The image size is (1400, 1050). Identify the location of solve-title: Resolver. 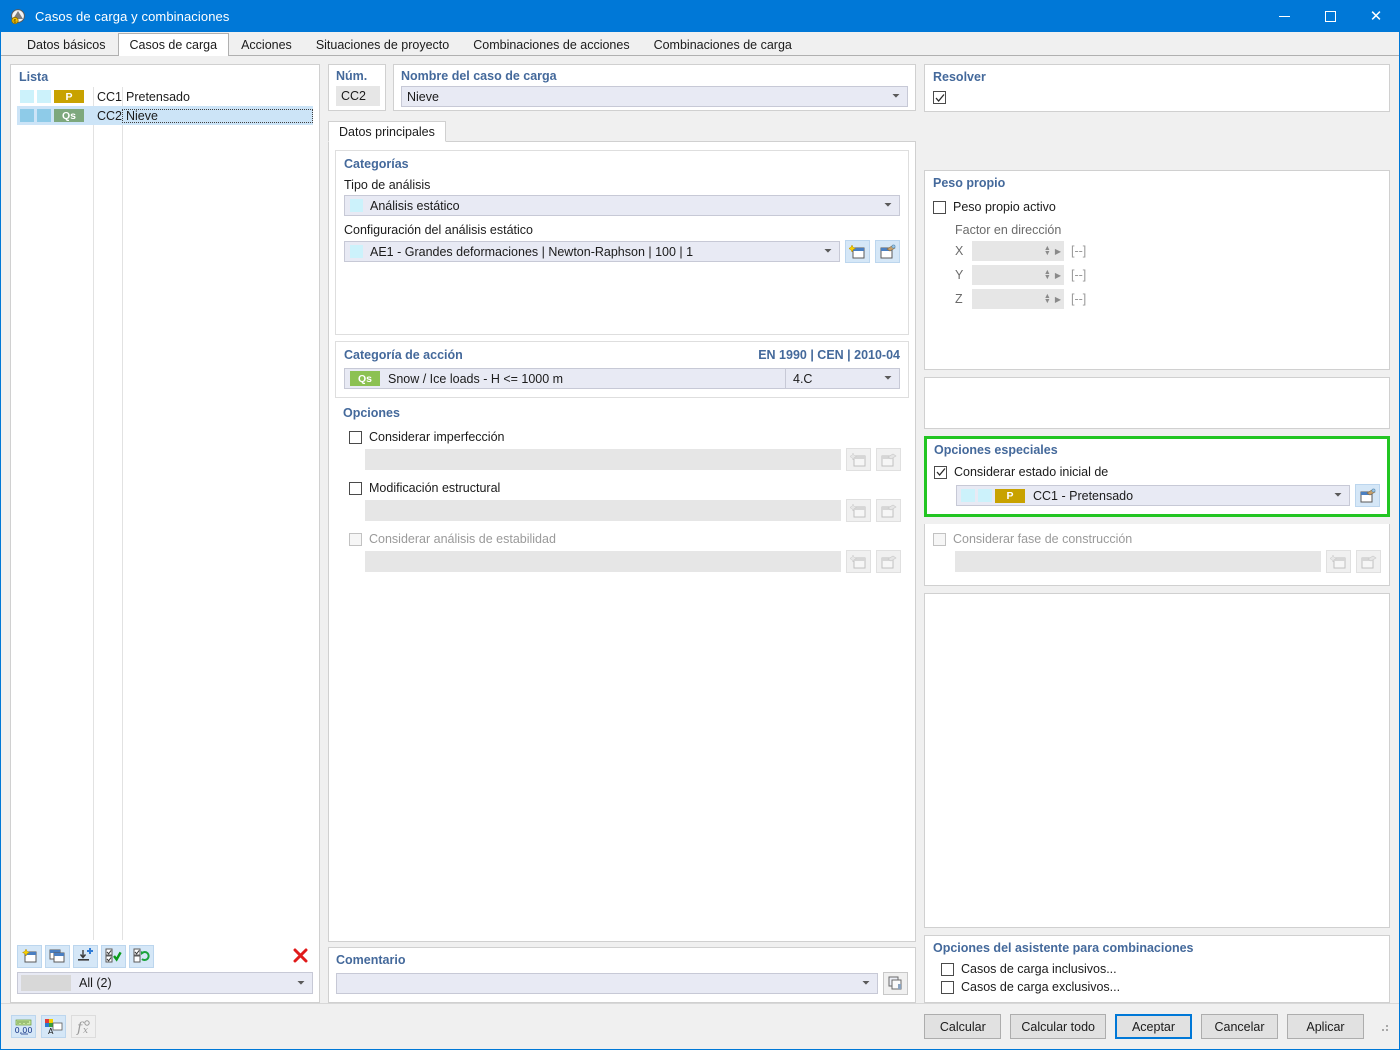
(959, 77).